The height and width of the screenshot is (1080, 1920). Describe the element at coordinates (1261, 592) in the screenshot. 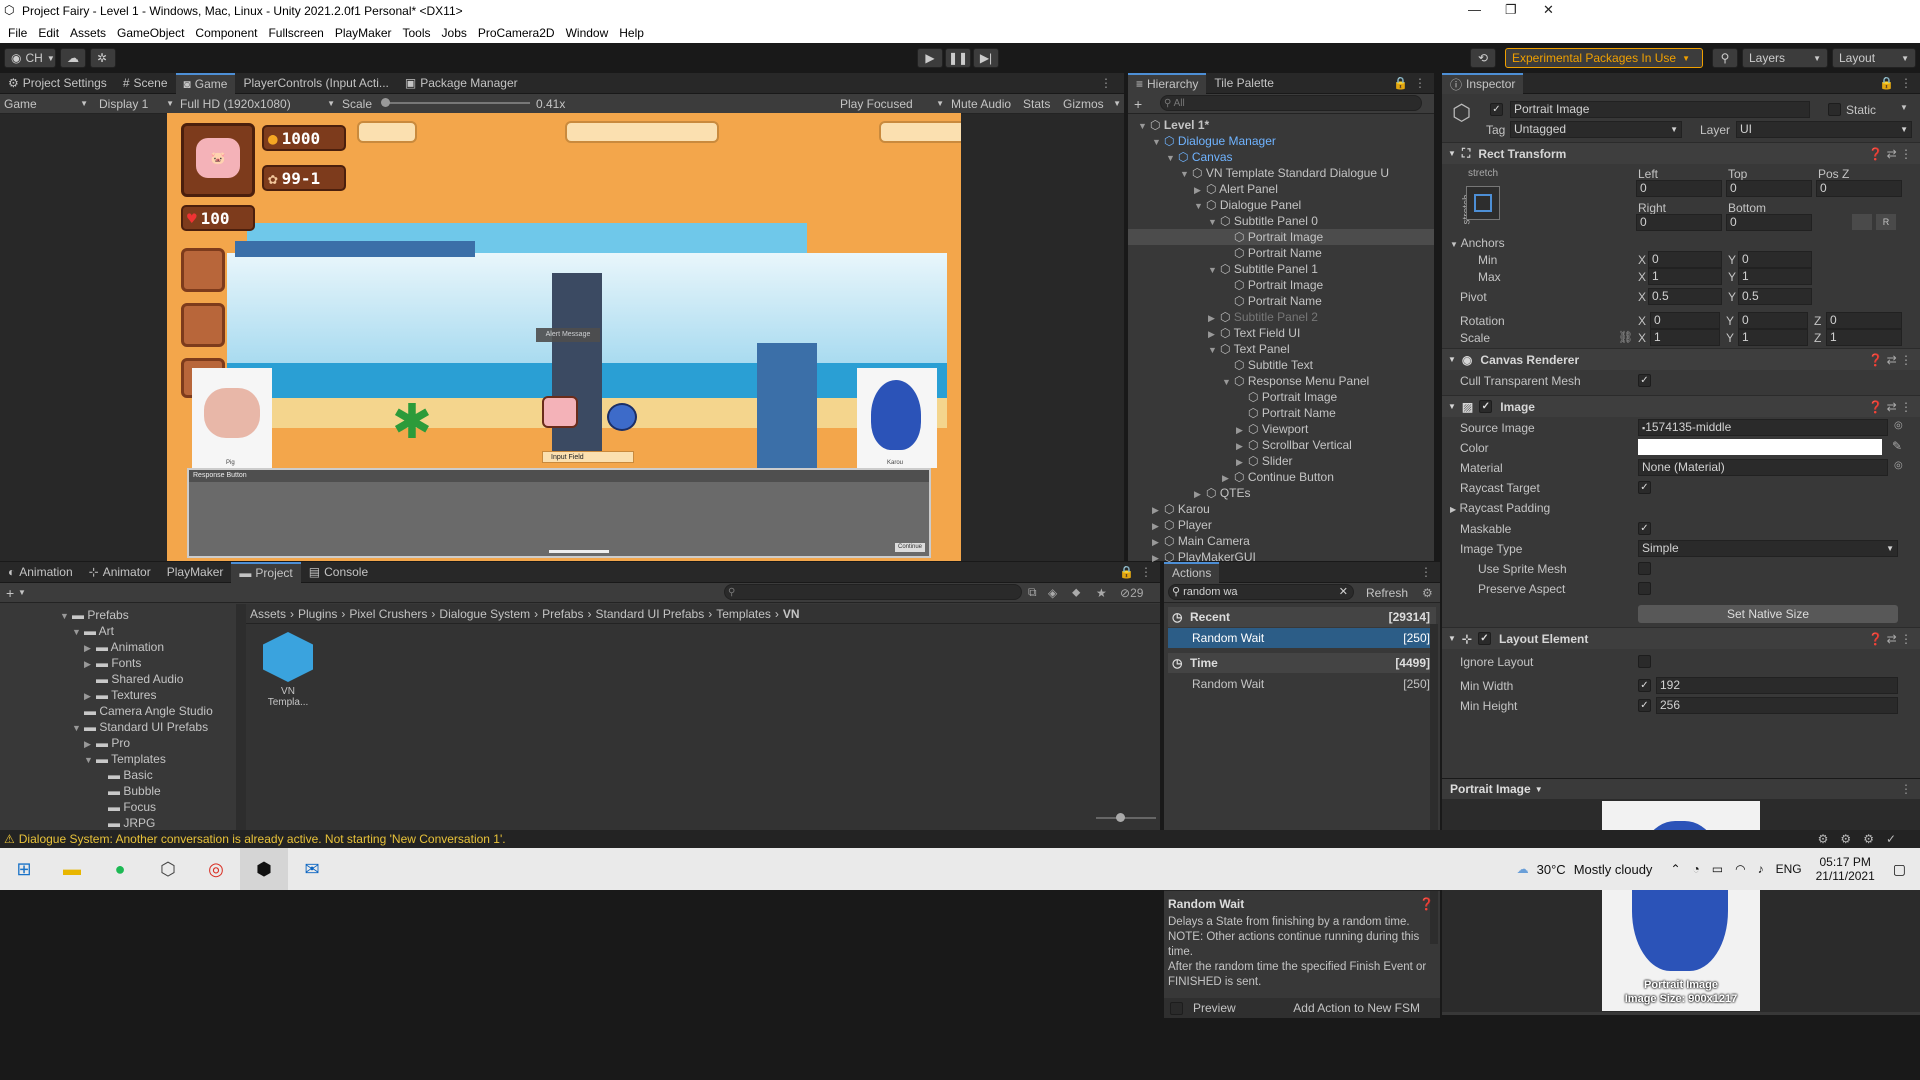

I see `actions-search-input: ⚲ random wa ✕` at that location.